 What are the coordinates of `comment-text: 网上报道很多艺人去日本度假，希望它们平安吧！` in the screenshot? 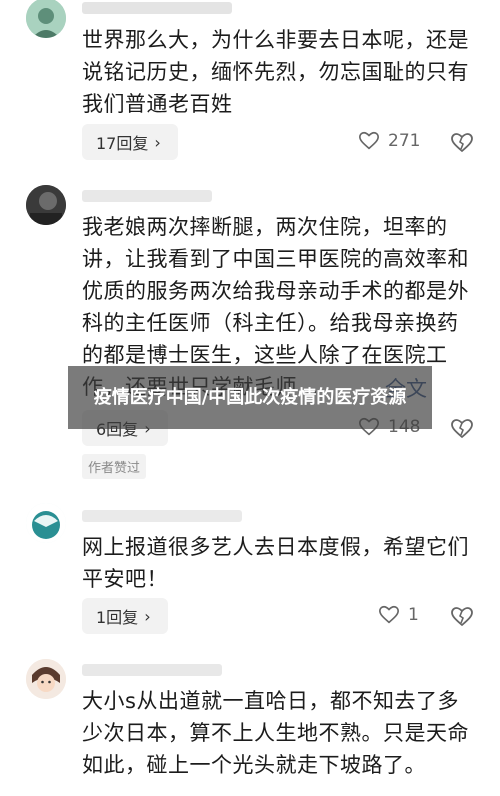 It's located at (275, 563).